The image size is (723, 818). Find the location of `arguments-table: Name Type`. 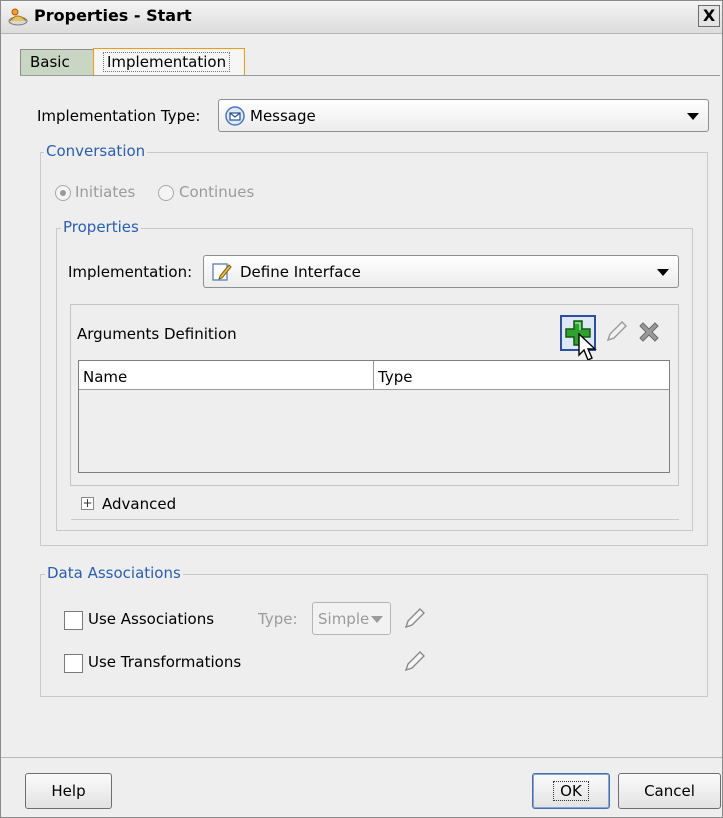

arguments-table: Name Type is located at coordinates (374, 416).